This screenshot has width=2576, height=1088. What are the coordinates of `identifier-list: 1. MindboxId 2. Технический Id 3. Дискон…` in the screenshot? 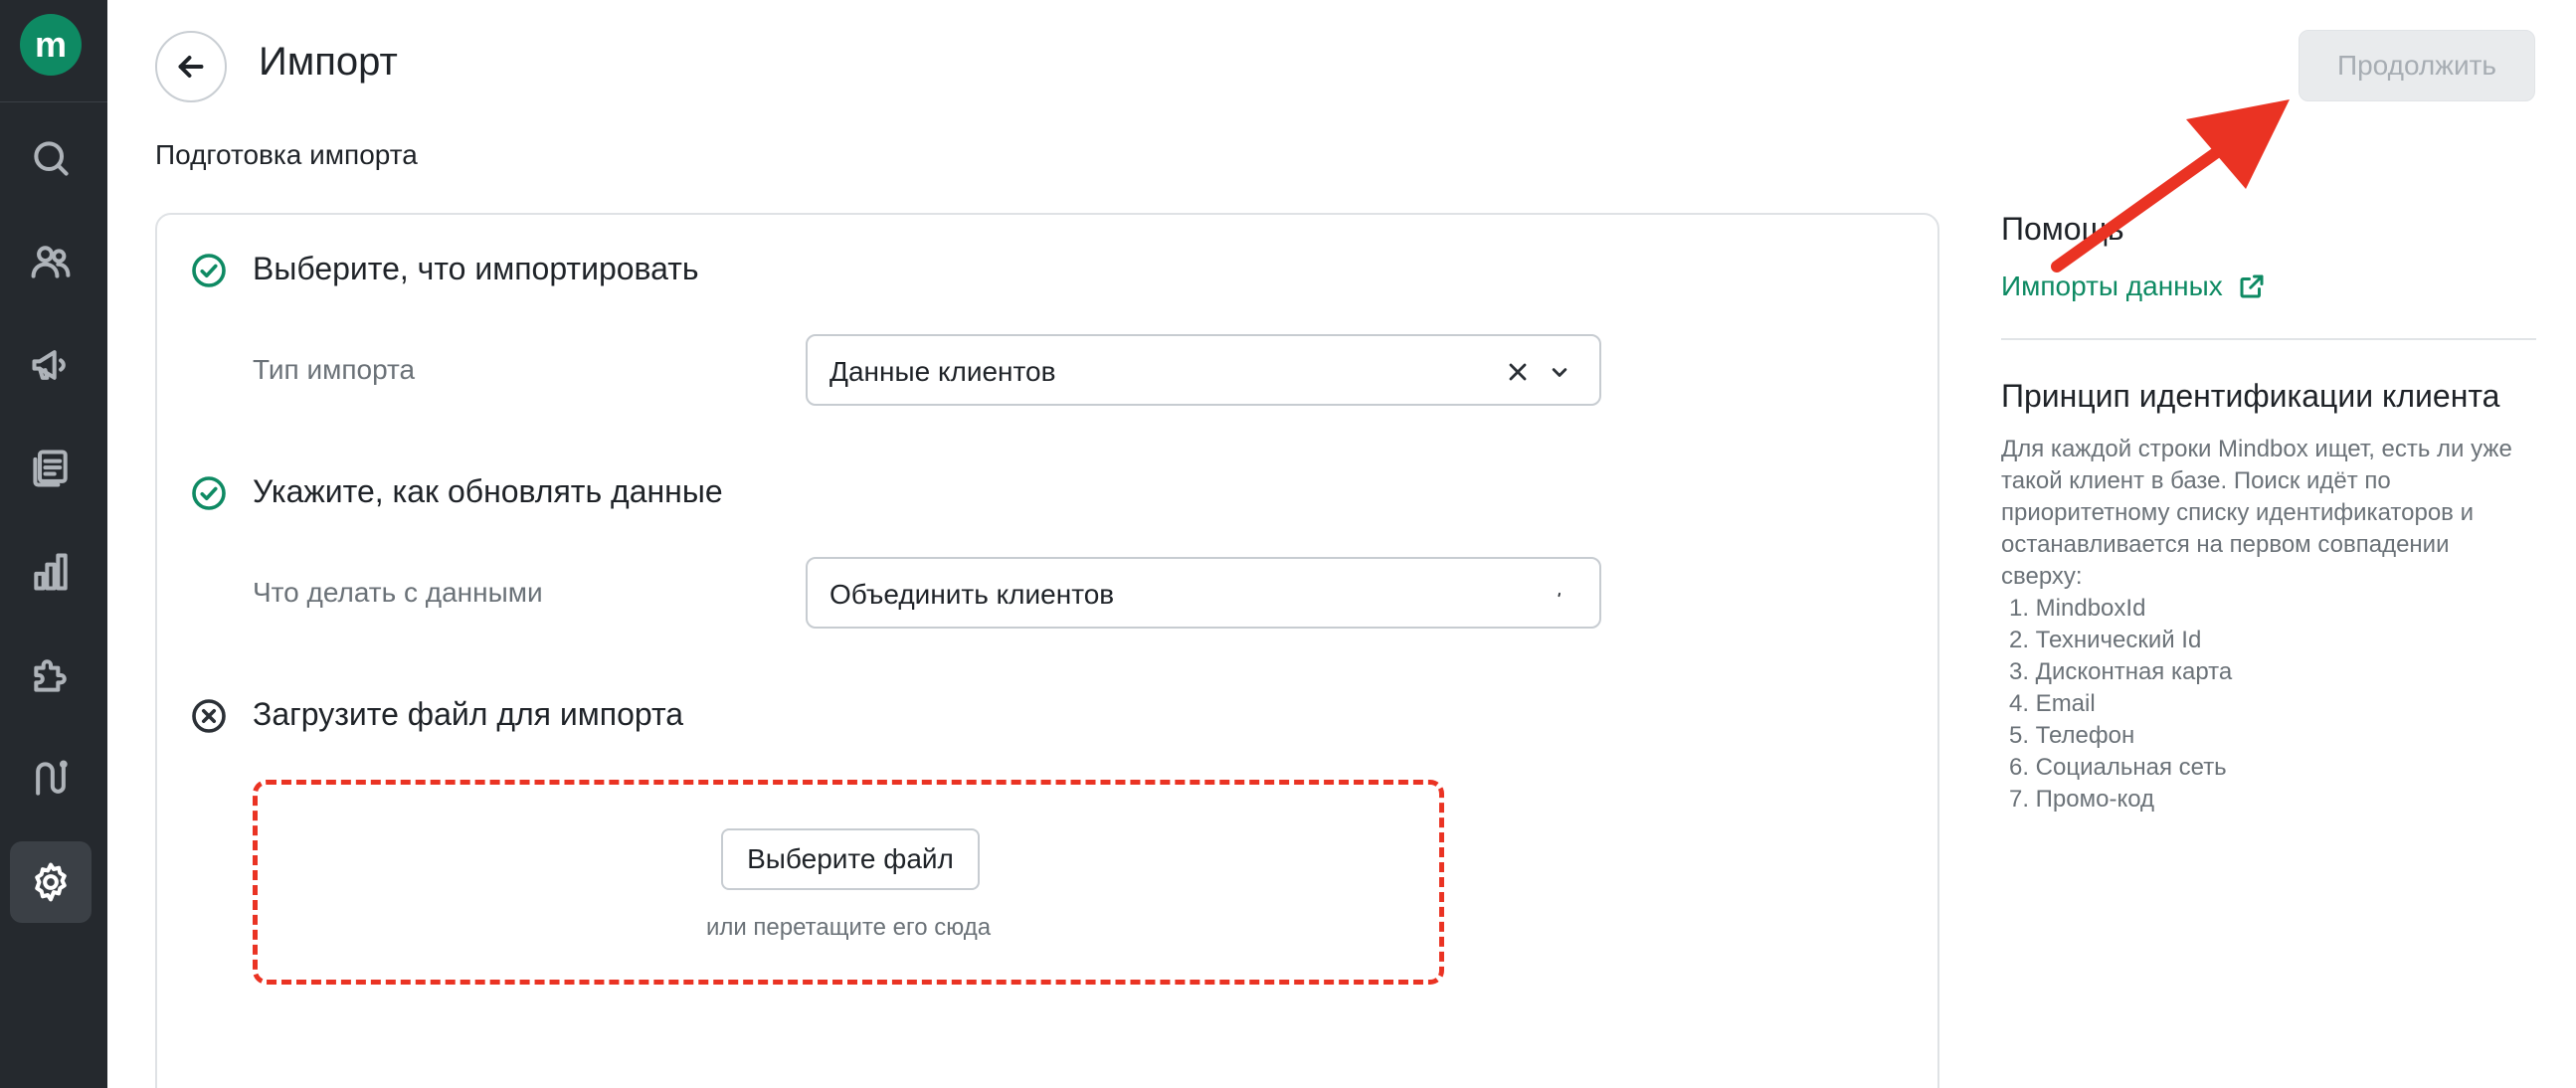 It's located at (2120, 704).